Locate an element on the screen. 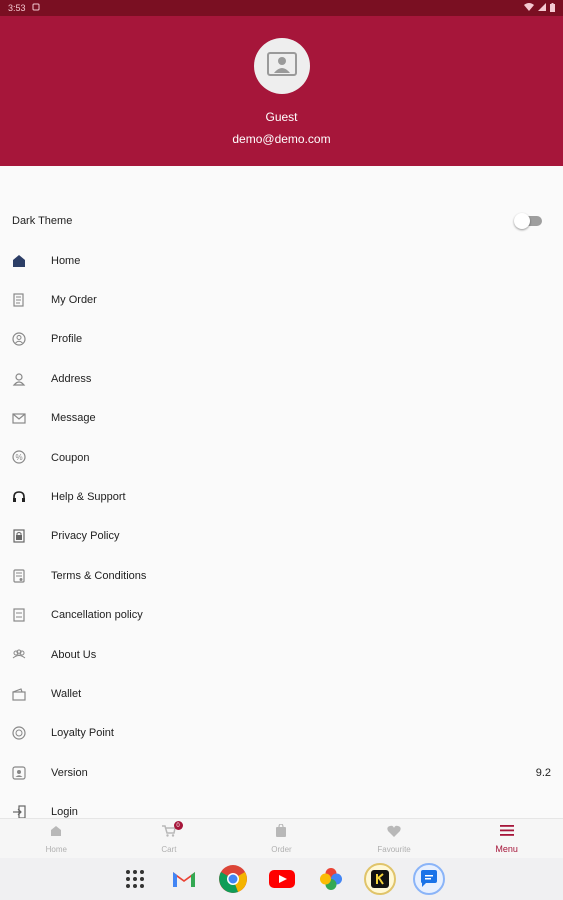  status-bar: 3:53 is located at coordinates (281, 8).